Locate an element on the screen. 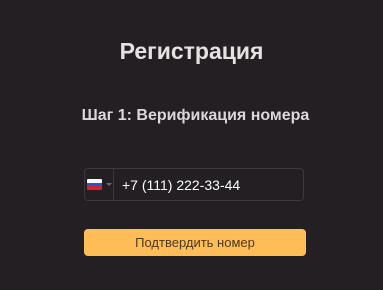 The image size is (383, 290). page-title: Регистрация is located at coordinates (191, 51).